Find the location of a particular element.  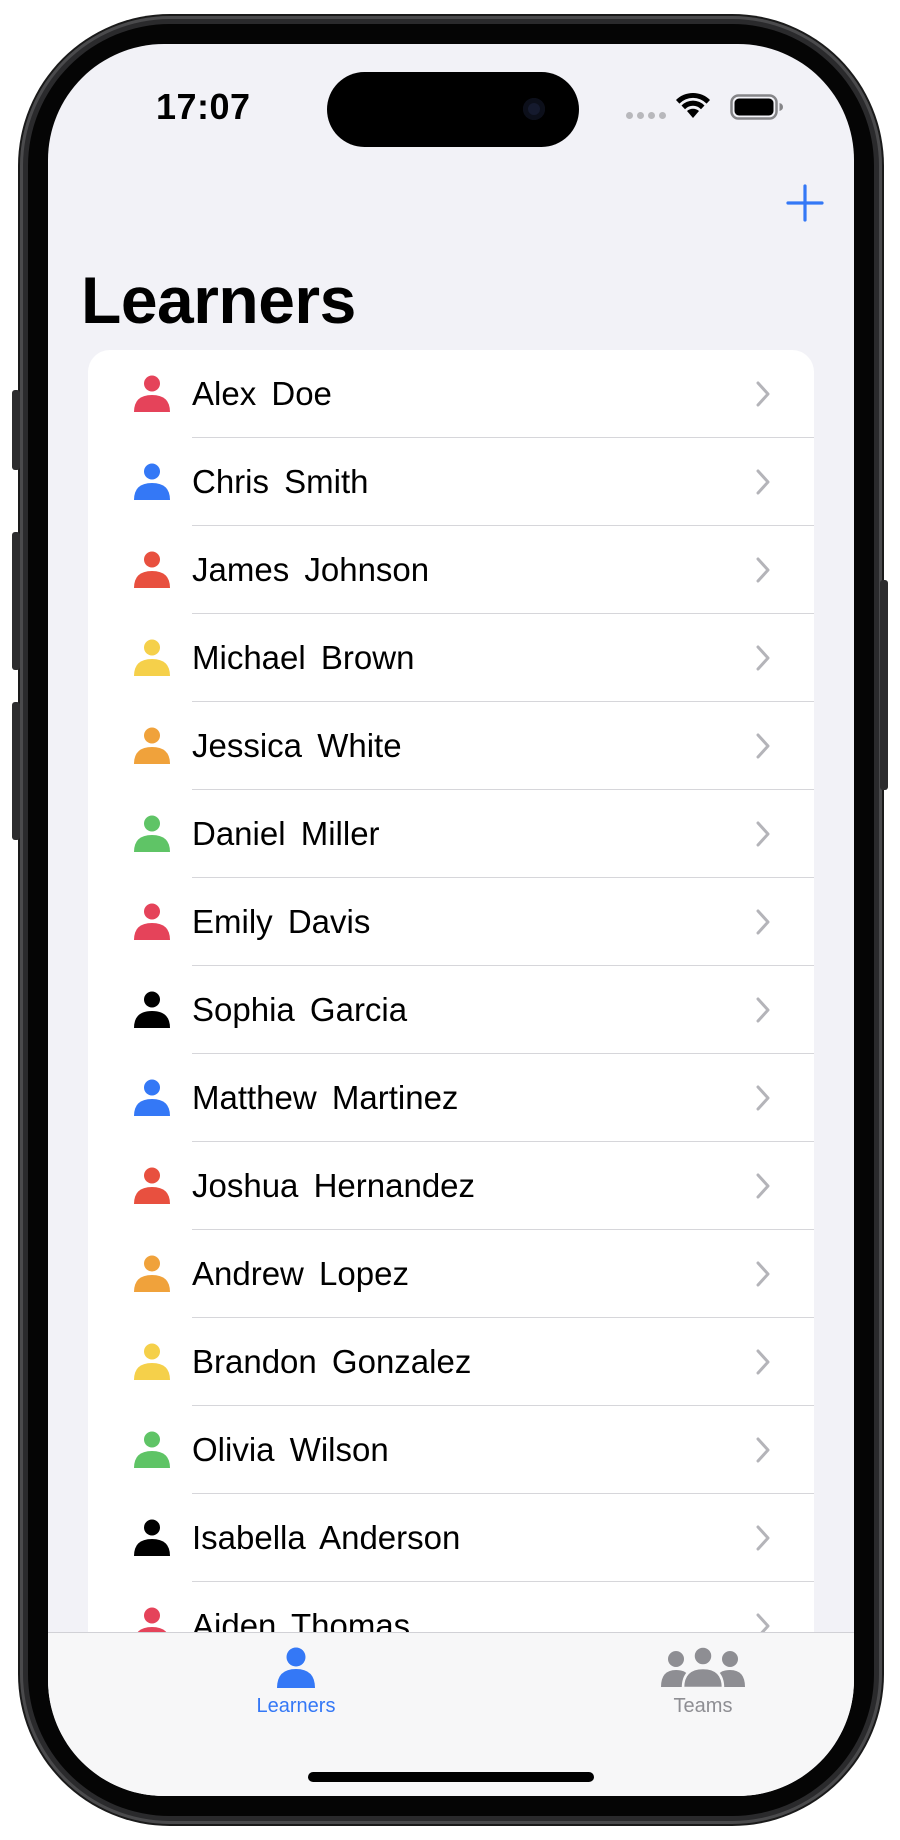

learner-name: Daniel Miller is located at coordinates (286, 833).